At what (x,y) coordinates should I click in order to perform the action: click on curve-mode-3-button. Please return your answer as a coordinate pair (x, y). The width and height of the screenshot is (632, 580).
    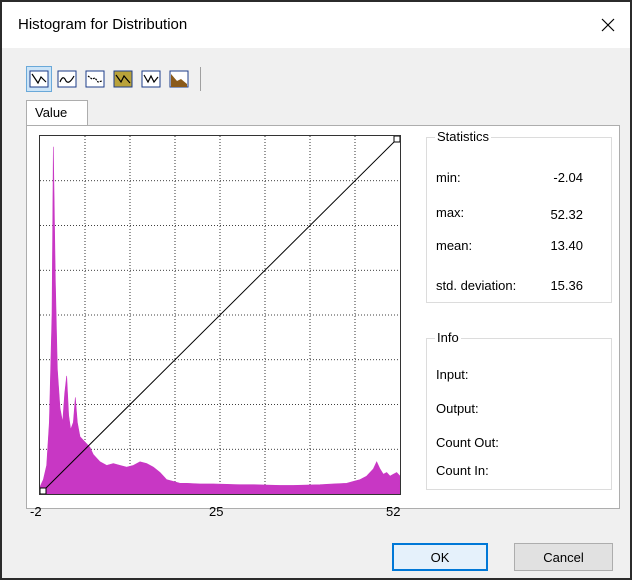
    Looking at the image, I should click on (95, 79).